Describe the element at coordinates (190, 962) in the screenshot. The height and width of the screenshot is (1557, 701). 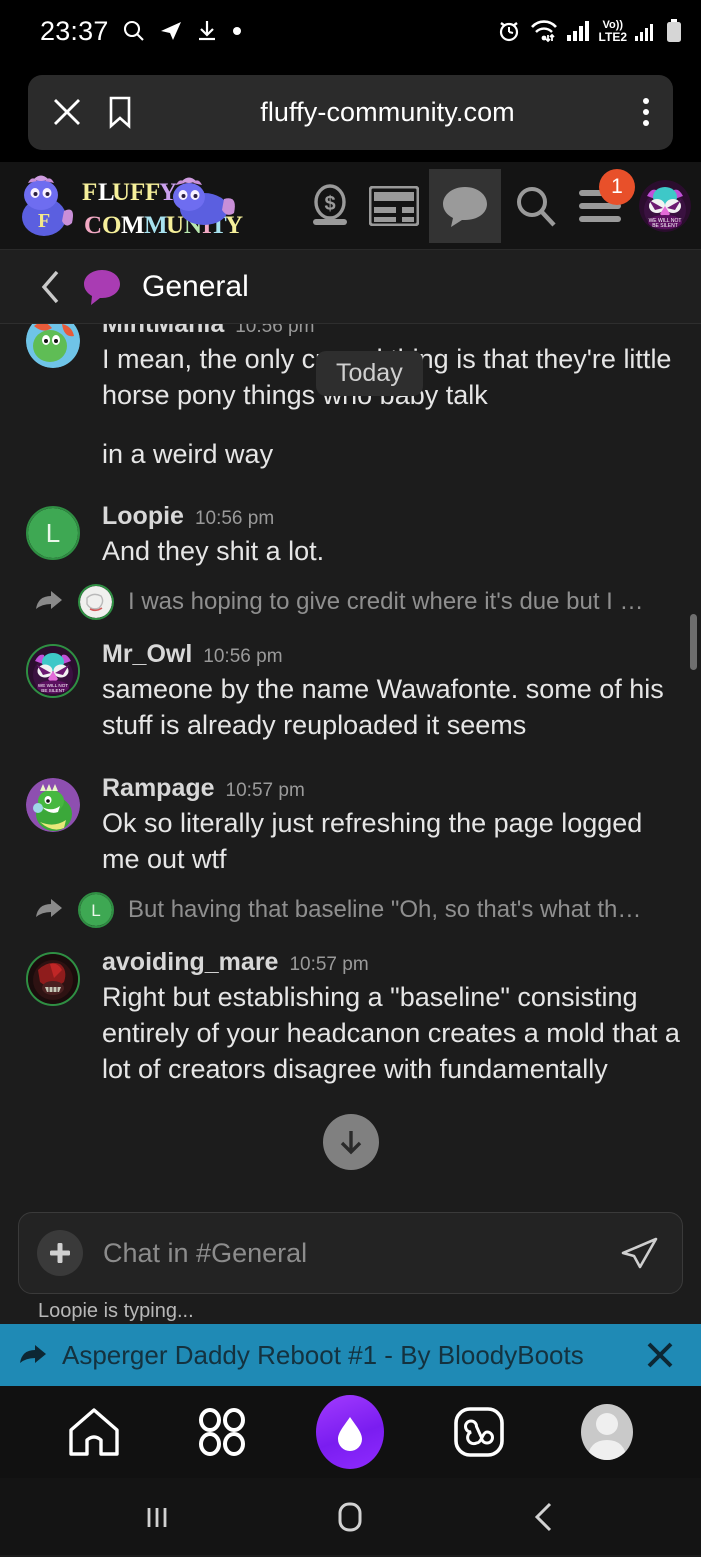
I see `message-author: avoiding_mare` at that location.